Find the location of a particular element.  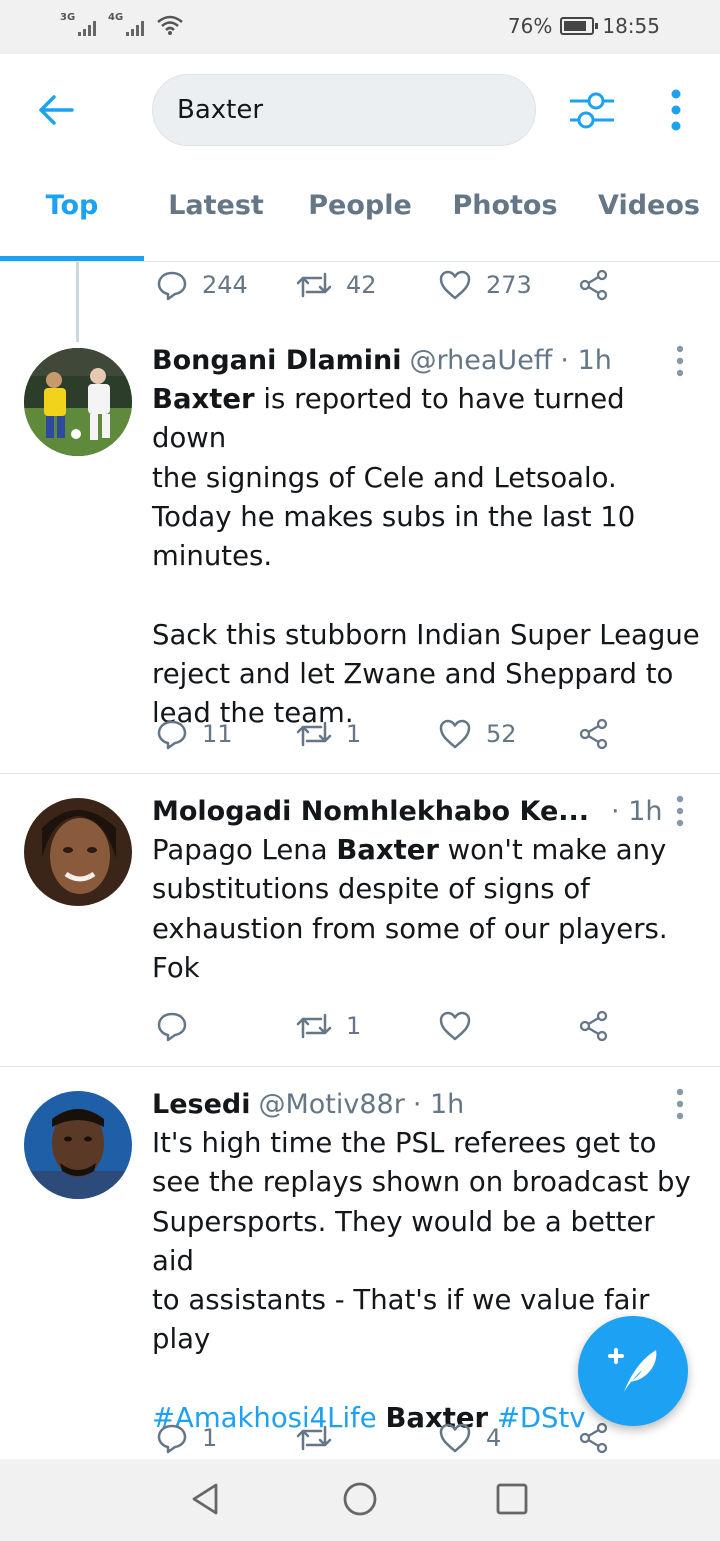

like-button is located at coordinates (462, 1026).